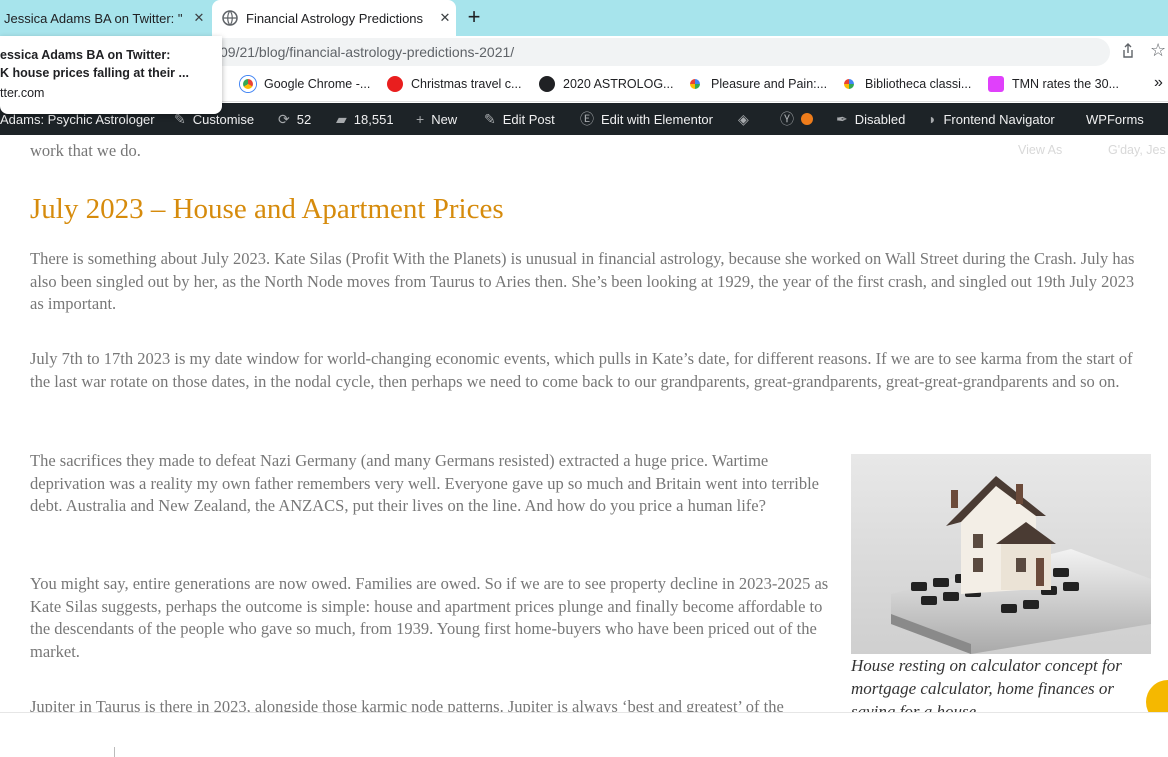 The image size is (1168, 757). I want to click on tab-label: Financial Astrology Predictions, so click(335, 18).